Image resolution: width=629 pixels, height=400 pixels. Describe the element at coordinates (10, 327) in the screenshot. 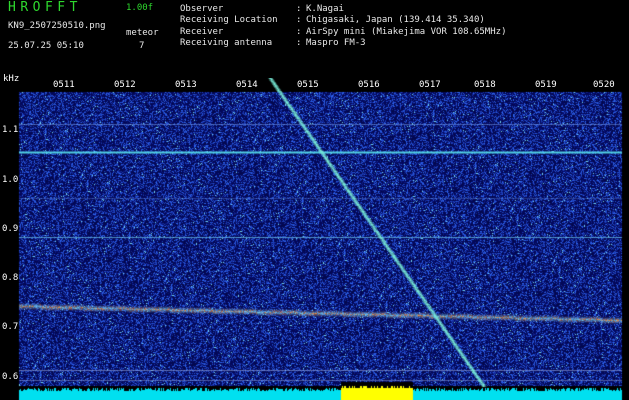

I see `freq-tick-label: 0.7` at that location.